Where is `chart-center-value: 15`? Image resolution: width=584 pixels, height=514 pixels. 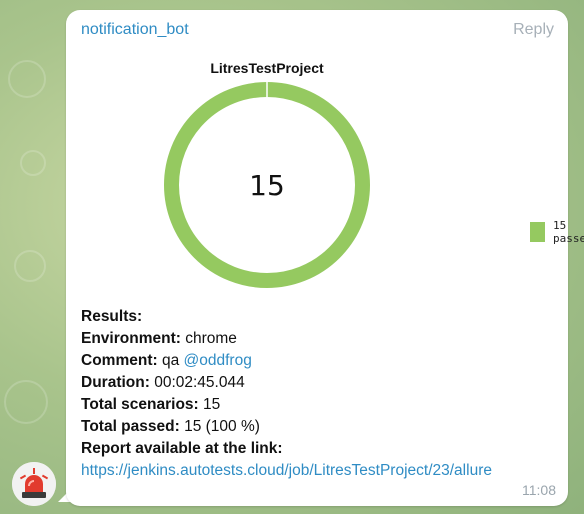
chart-center-value: 15 is located at coordinates (267, 185).